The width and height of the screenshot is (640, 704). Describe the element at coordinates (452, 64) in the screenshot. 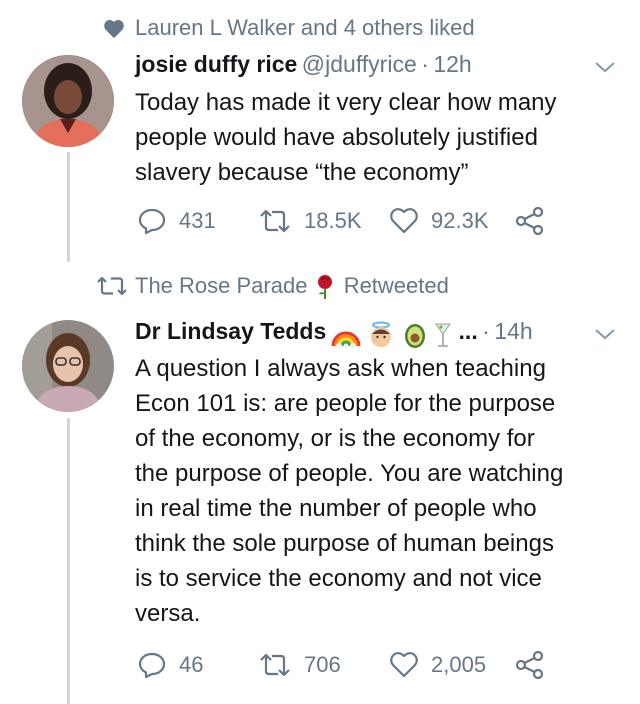

I see `timestamp: 12h` at that location.